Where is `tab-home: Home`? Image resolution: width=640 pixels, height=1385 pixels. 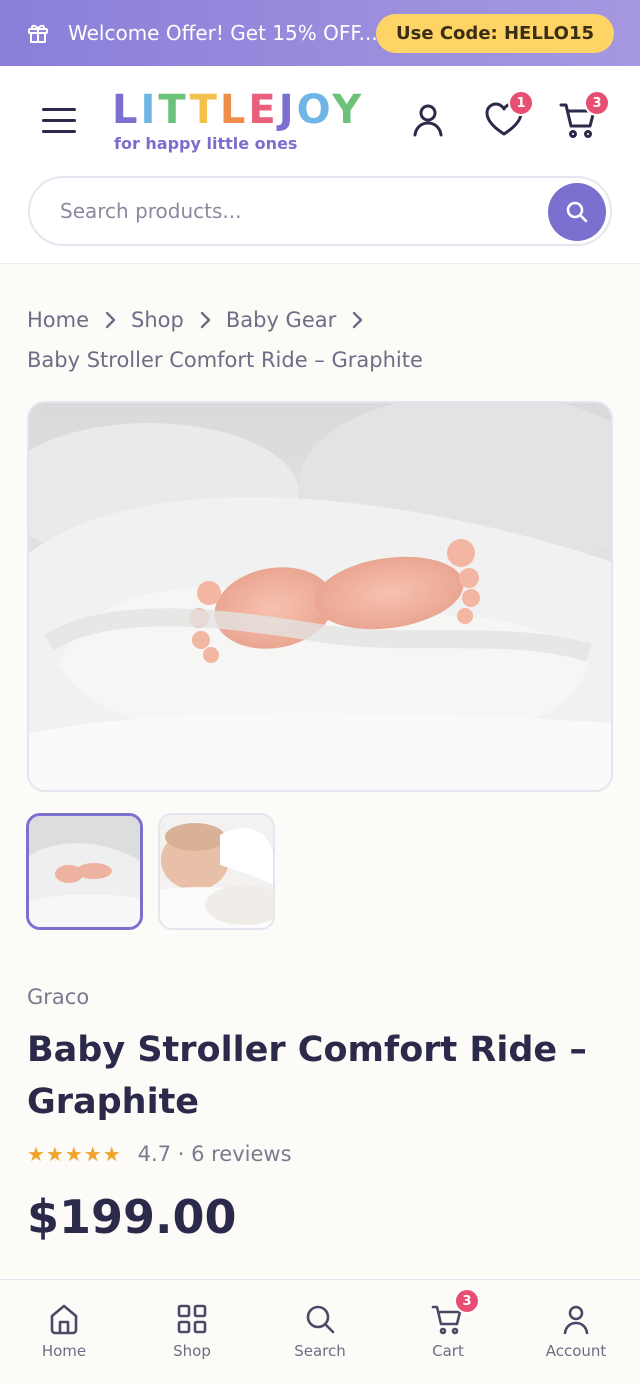 tab-home: Home is located at coordinates (64, 1332).